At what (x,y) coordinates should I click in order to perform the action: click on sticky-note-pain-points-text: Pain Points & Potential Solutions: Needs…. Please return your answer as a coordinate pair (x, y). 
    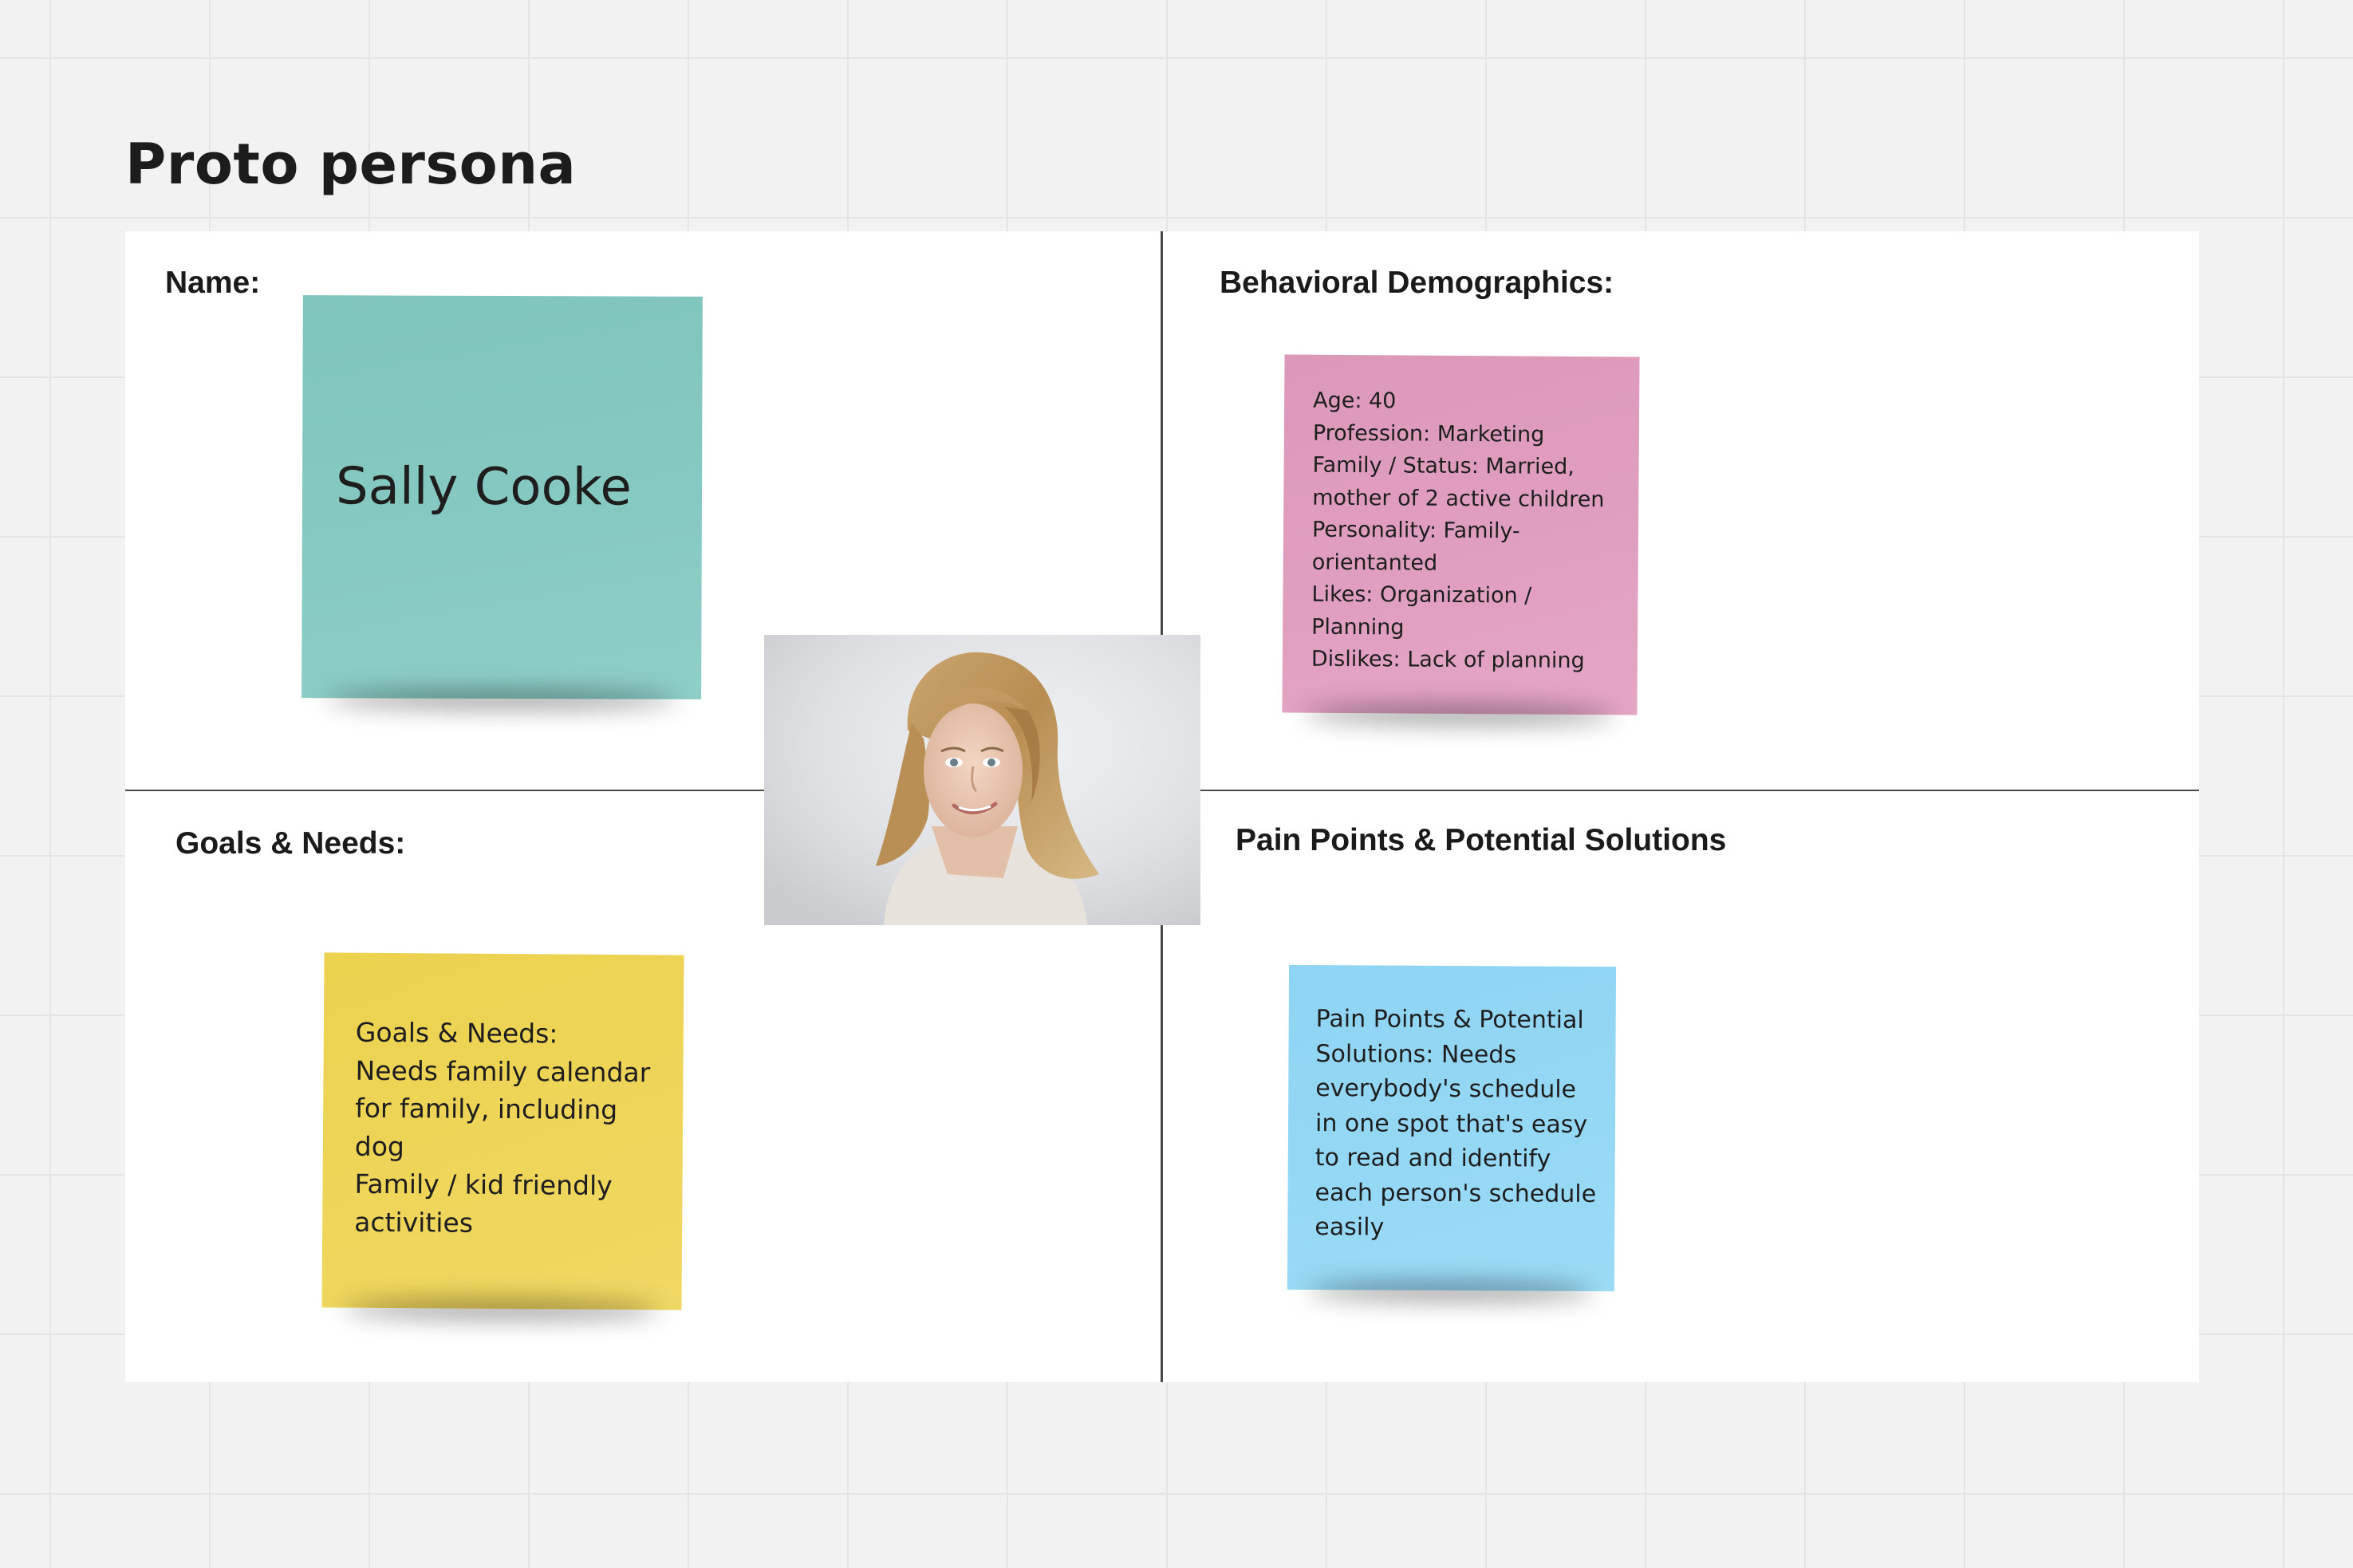
    Looking at the image, I should click on (1455, 1123).